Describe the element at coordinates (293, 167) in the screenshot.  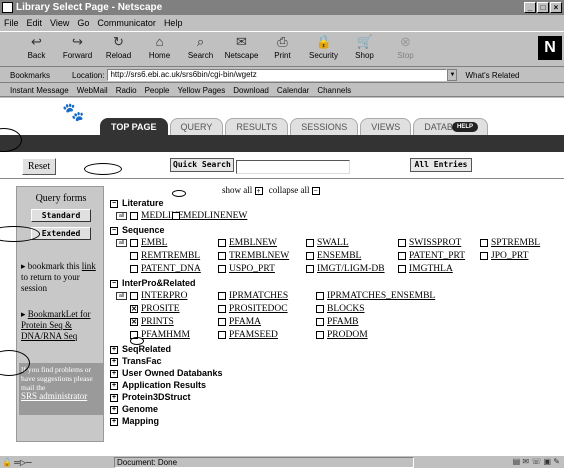
I see `quick-search-input` at that location.